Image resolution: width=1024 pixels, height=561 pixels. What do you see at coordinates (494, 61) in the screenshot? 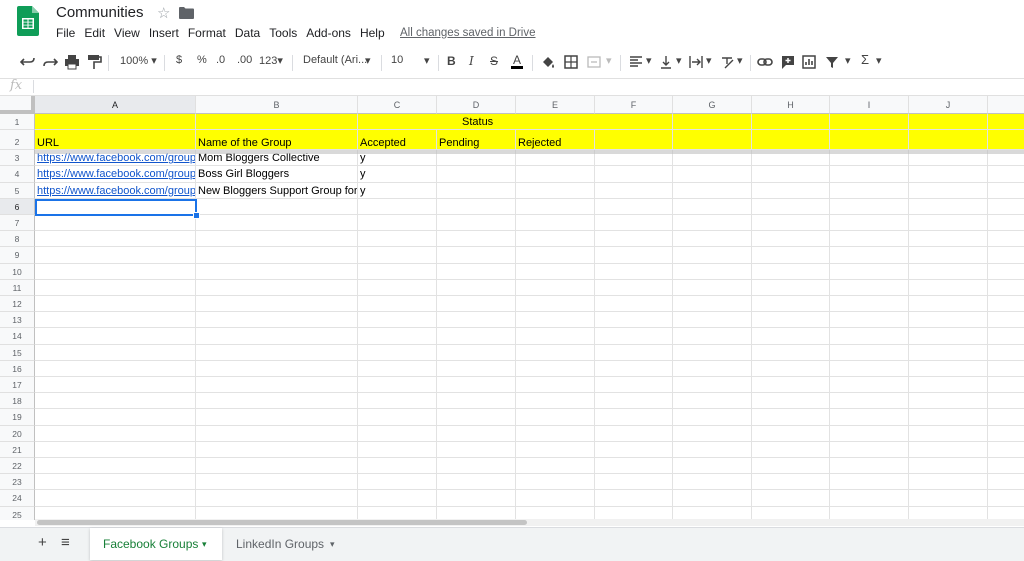
I see `strikethrough-button: S` at bounding box center [494, 61].